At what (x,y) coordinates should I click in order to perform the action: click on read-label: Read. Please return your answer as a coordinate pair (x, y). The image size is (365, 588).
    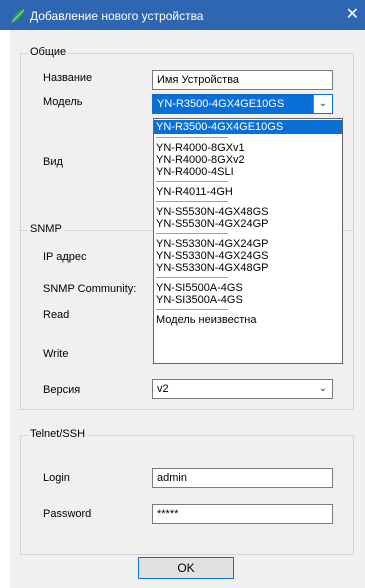
    Looking at the image, I should click on (56, 315).